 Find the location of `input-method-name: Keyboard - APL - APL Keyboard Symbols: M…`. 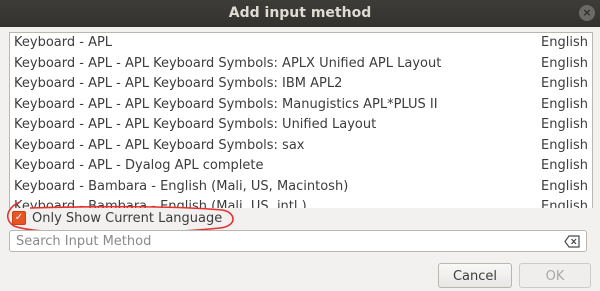

input-method-name: Keyboard - APL - APL Keyboard Symbols: M… is located at coordinates (226, 104).